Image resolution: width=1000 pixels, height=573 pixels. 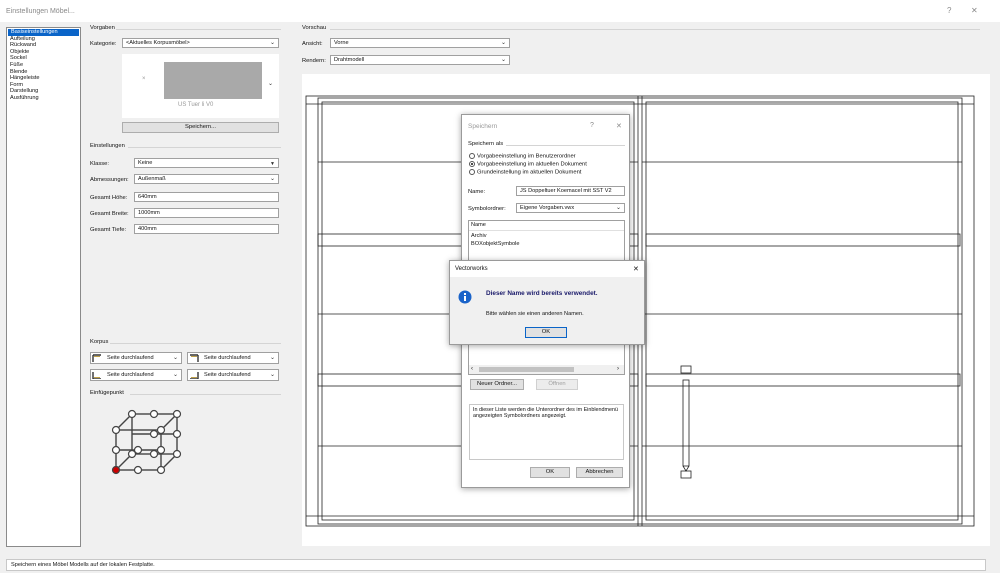 What do you see at coordinates (200, 86) in the screenshot?
I see `vorgabe-preview: × US Tuer li V0 ⌄` at bounding box center [200, 86].